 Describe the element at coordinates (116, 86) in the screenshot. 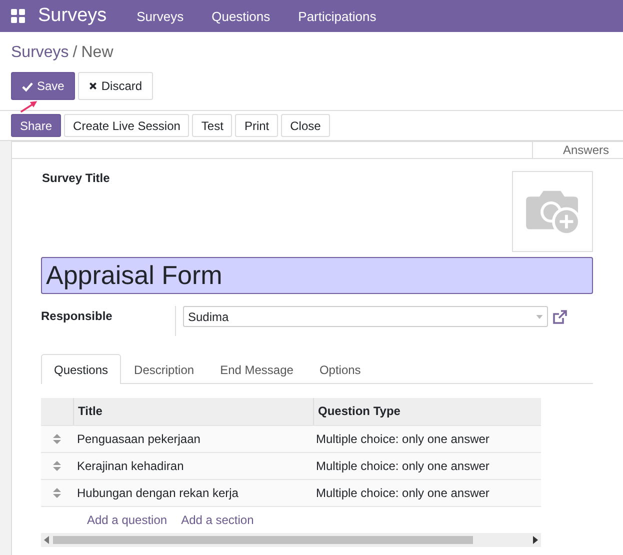

I see `discard-button: Discard` at that location.